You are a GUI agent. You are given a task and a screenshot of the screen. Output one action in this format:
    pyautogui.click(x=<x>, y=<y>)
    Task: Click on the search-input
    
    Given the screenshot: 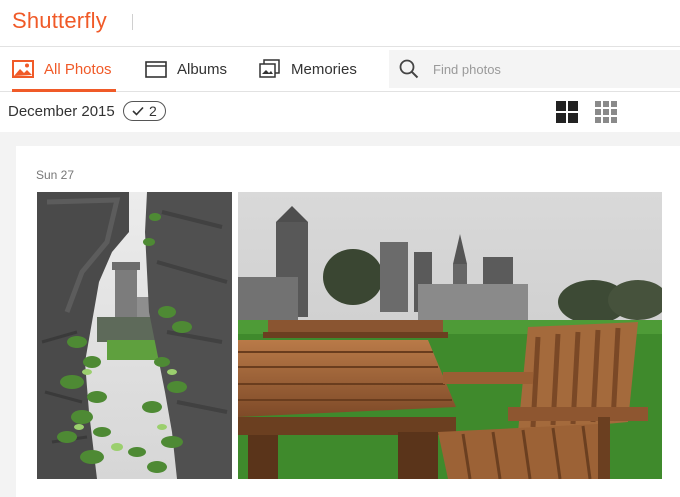 What is the action you would take?
    pyautogui.click(x=543, y=69)
    